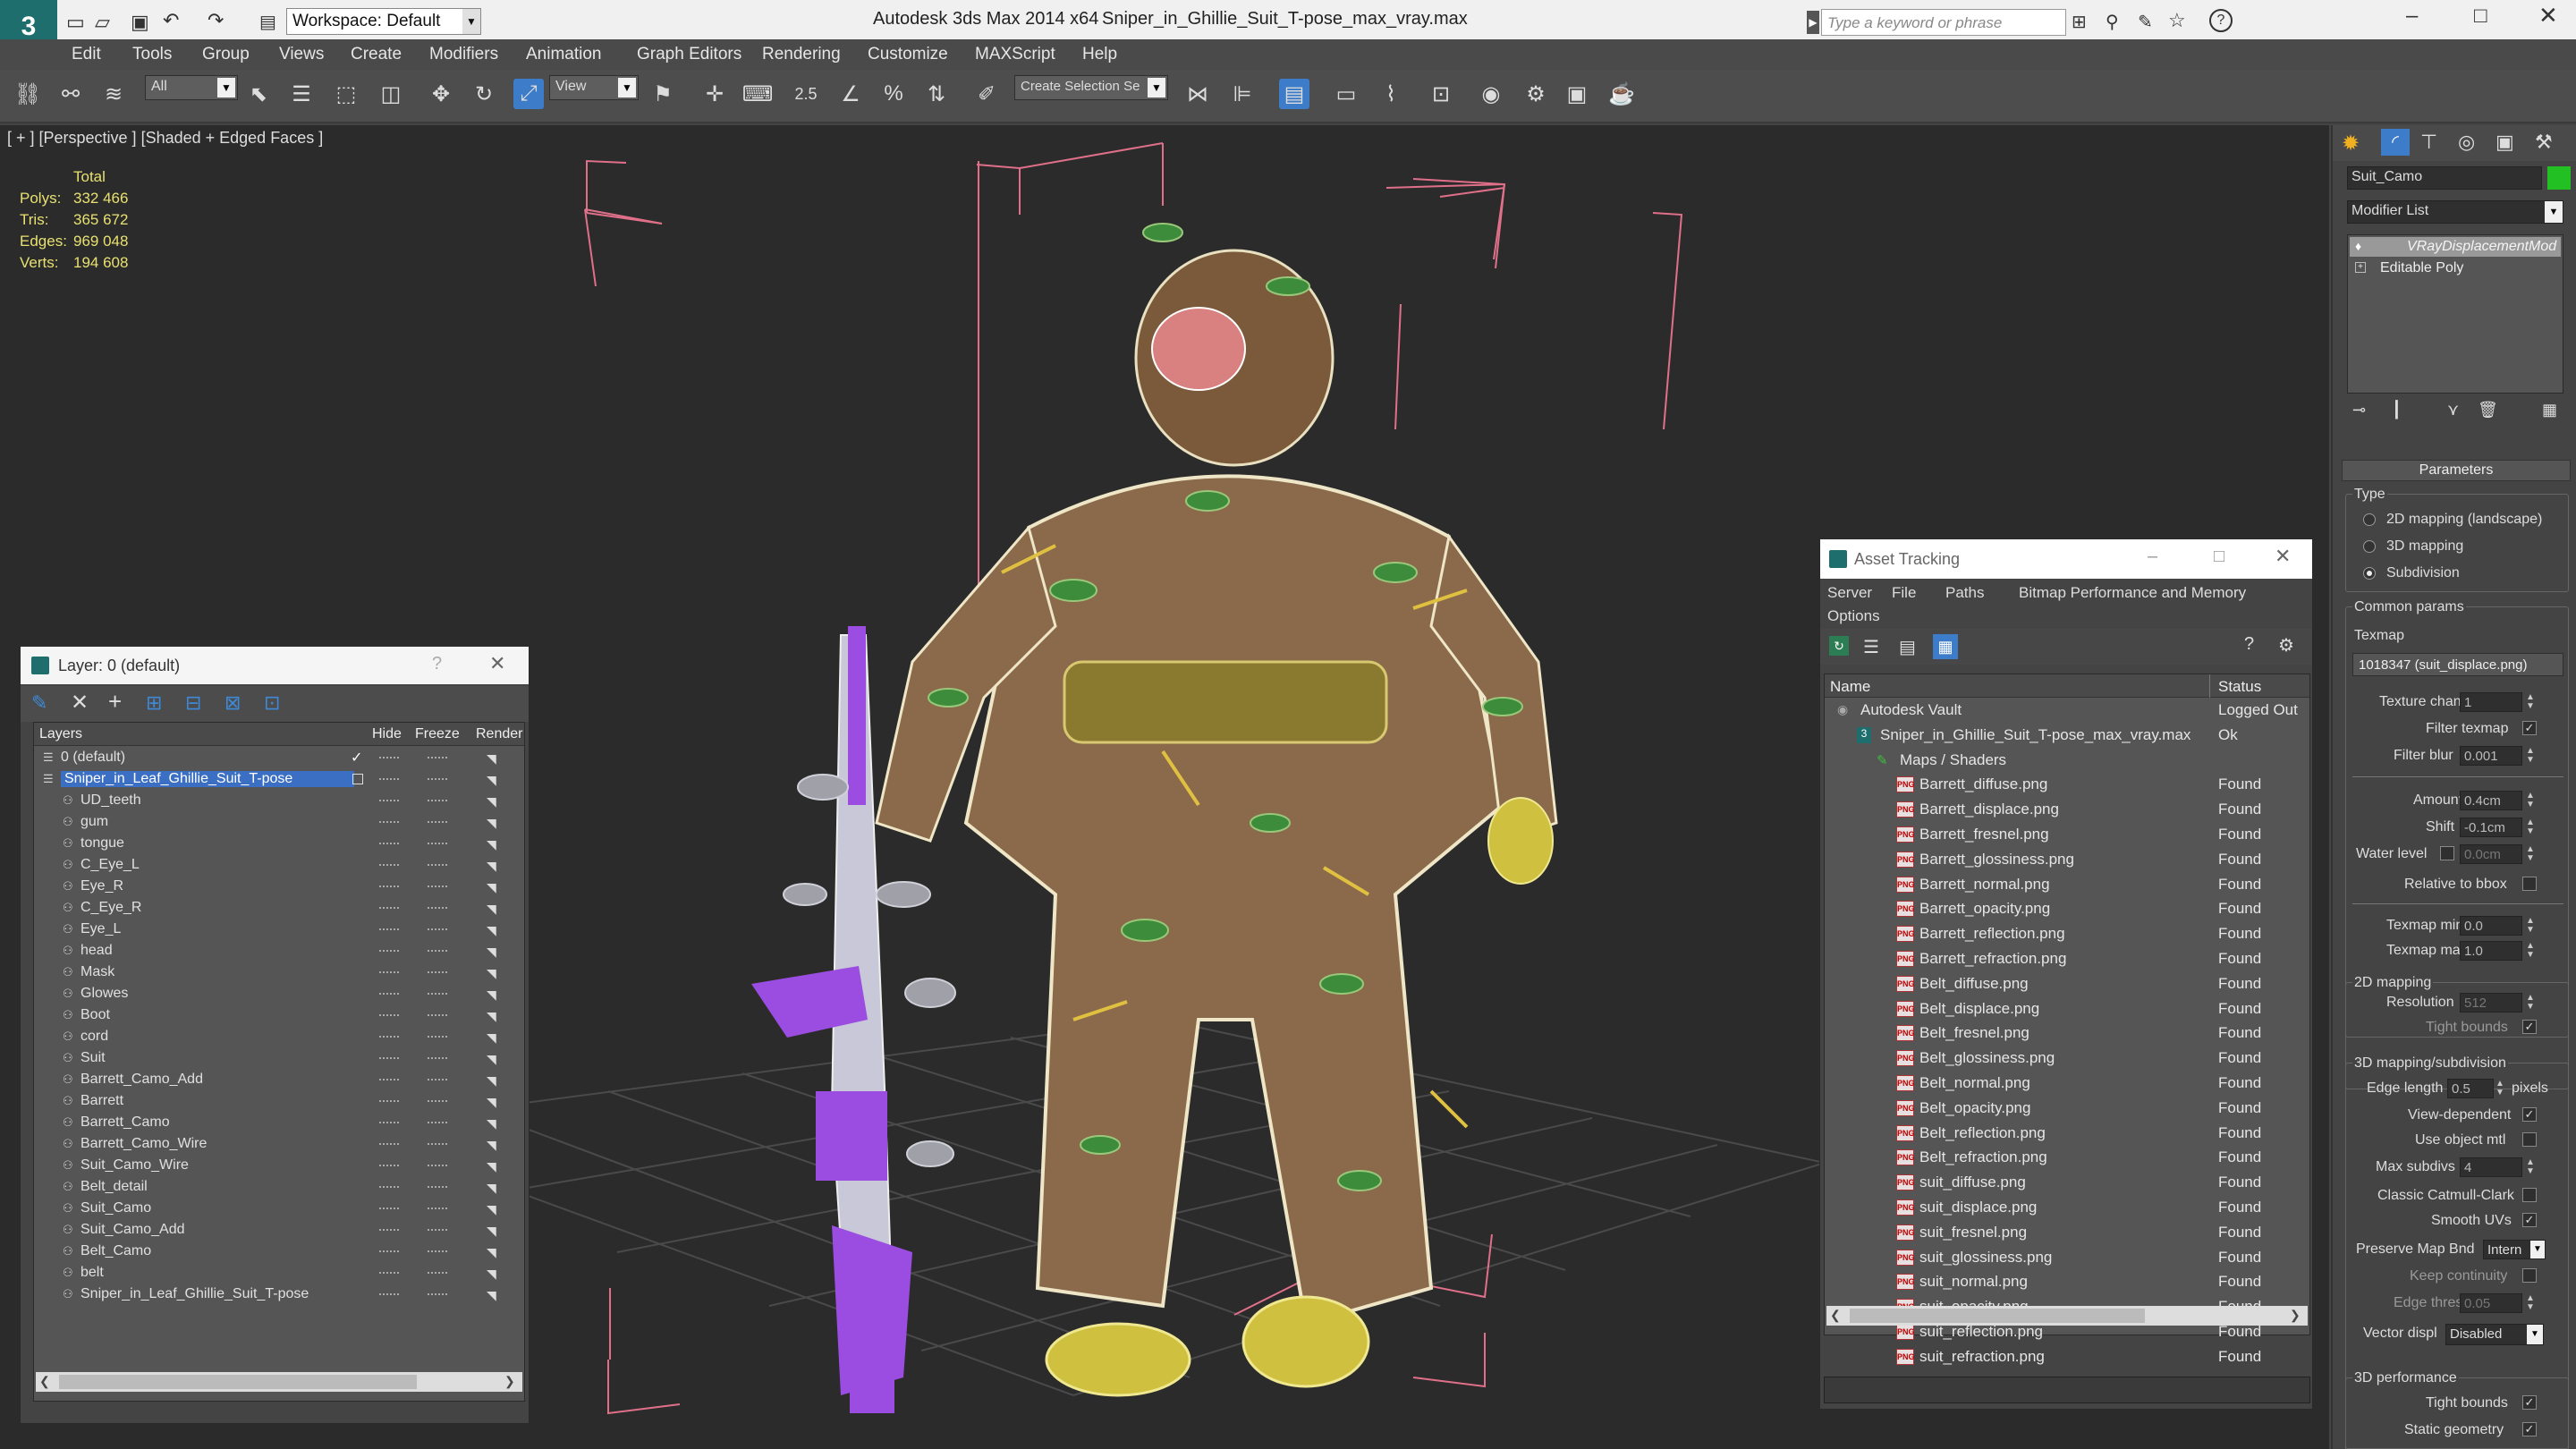 Image resolution: width=2576 pixels, height=1449 pixels. What do you see at coordinates (2145, 22) in the screenshot?
I see `communication-icon: ✎` at bounding box center [2145, 22].